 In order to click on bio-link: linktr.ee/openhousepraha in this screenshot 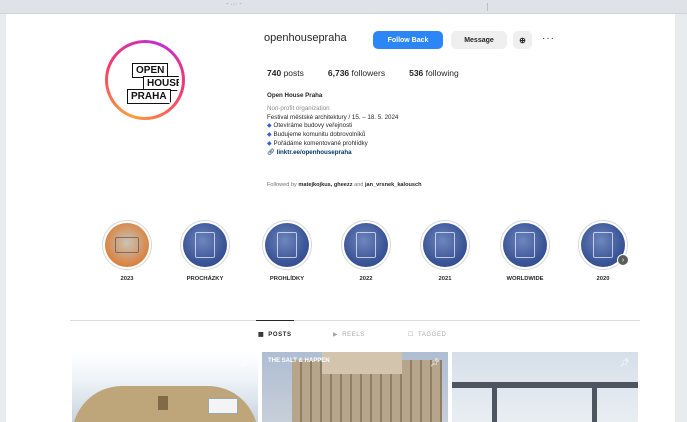, I will do `click(314, 152)`.